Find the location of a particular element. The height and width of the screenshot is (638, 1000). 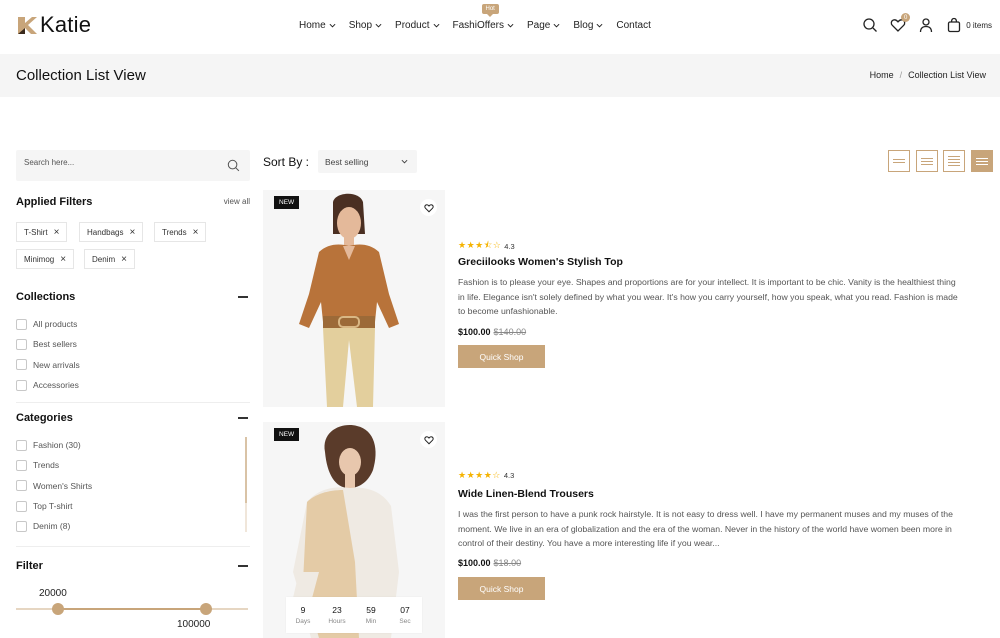

layout-list-2-button is located at coordinates (927, 161).